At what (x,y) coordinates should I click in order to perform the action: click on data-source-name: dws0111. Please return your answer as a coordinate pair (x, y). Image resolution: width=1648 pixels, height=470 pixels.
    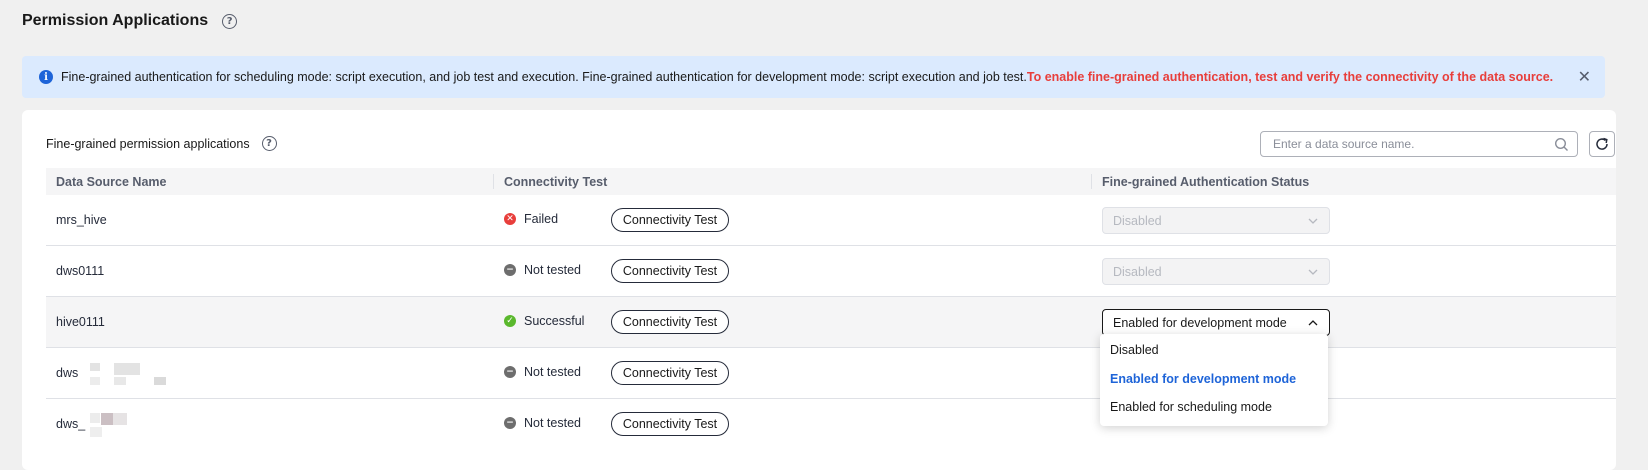
    Looking at the image, I should click on (80, 271).